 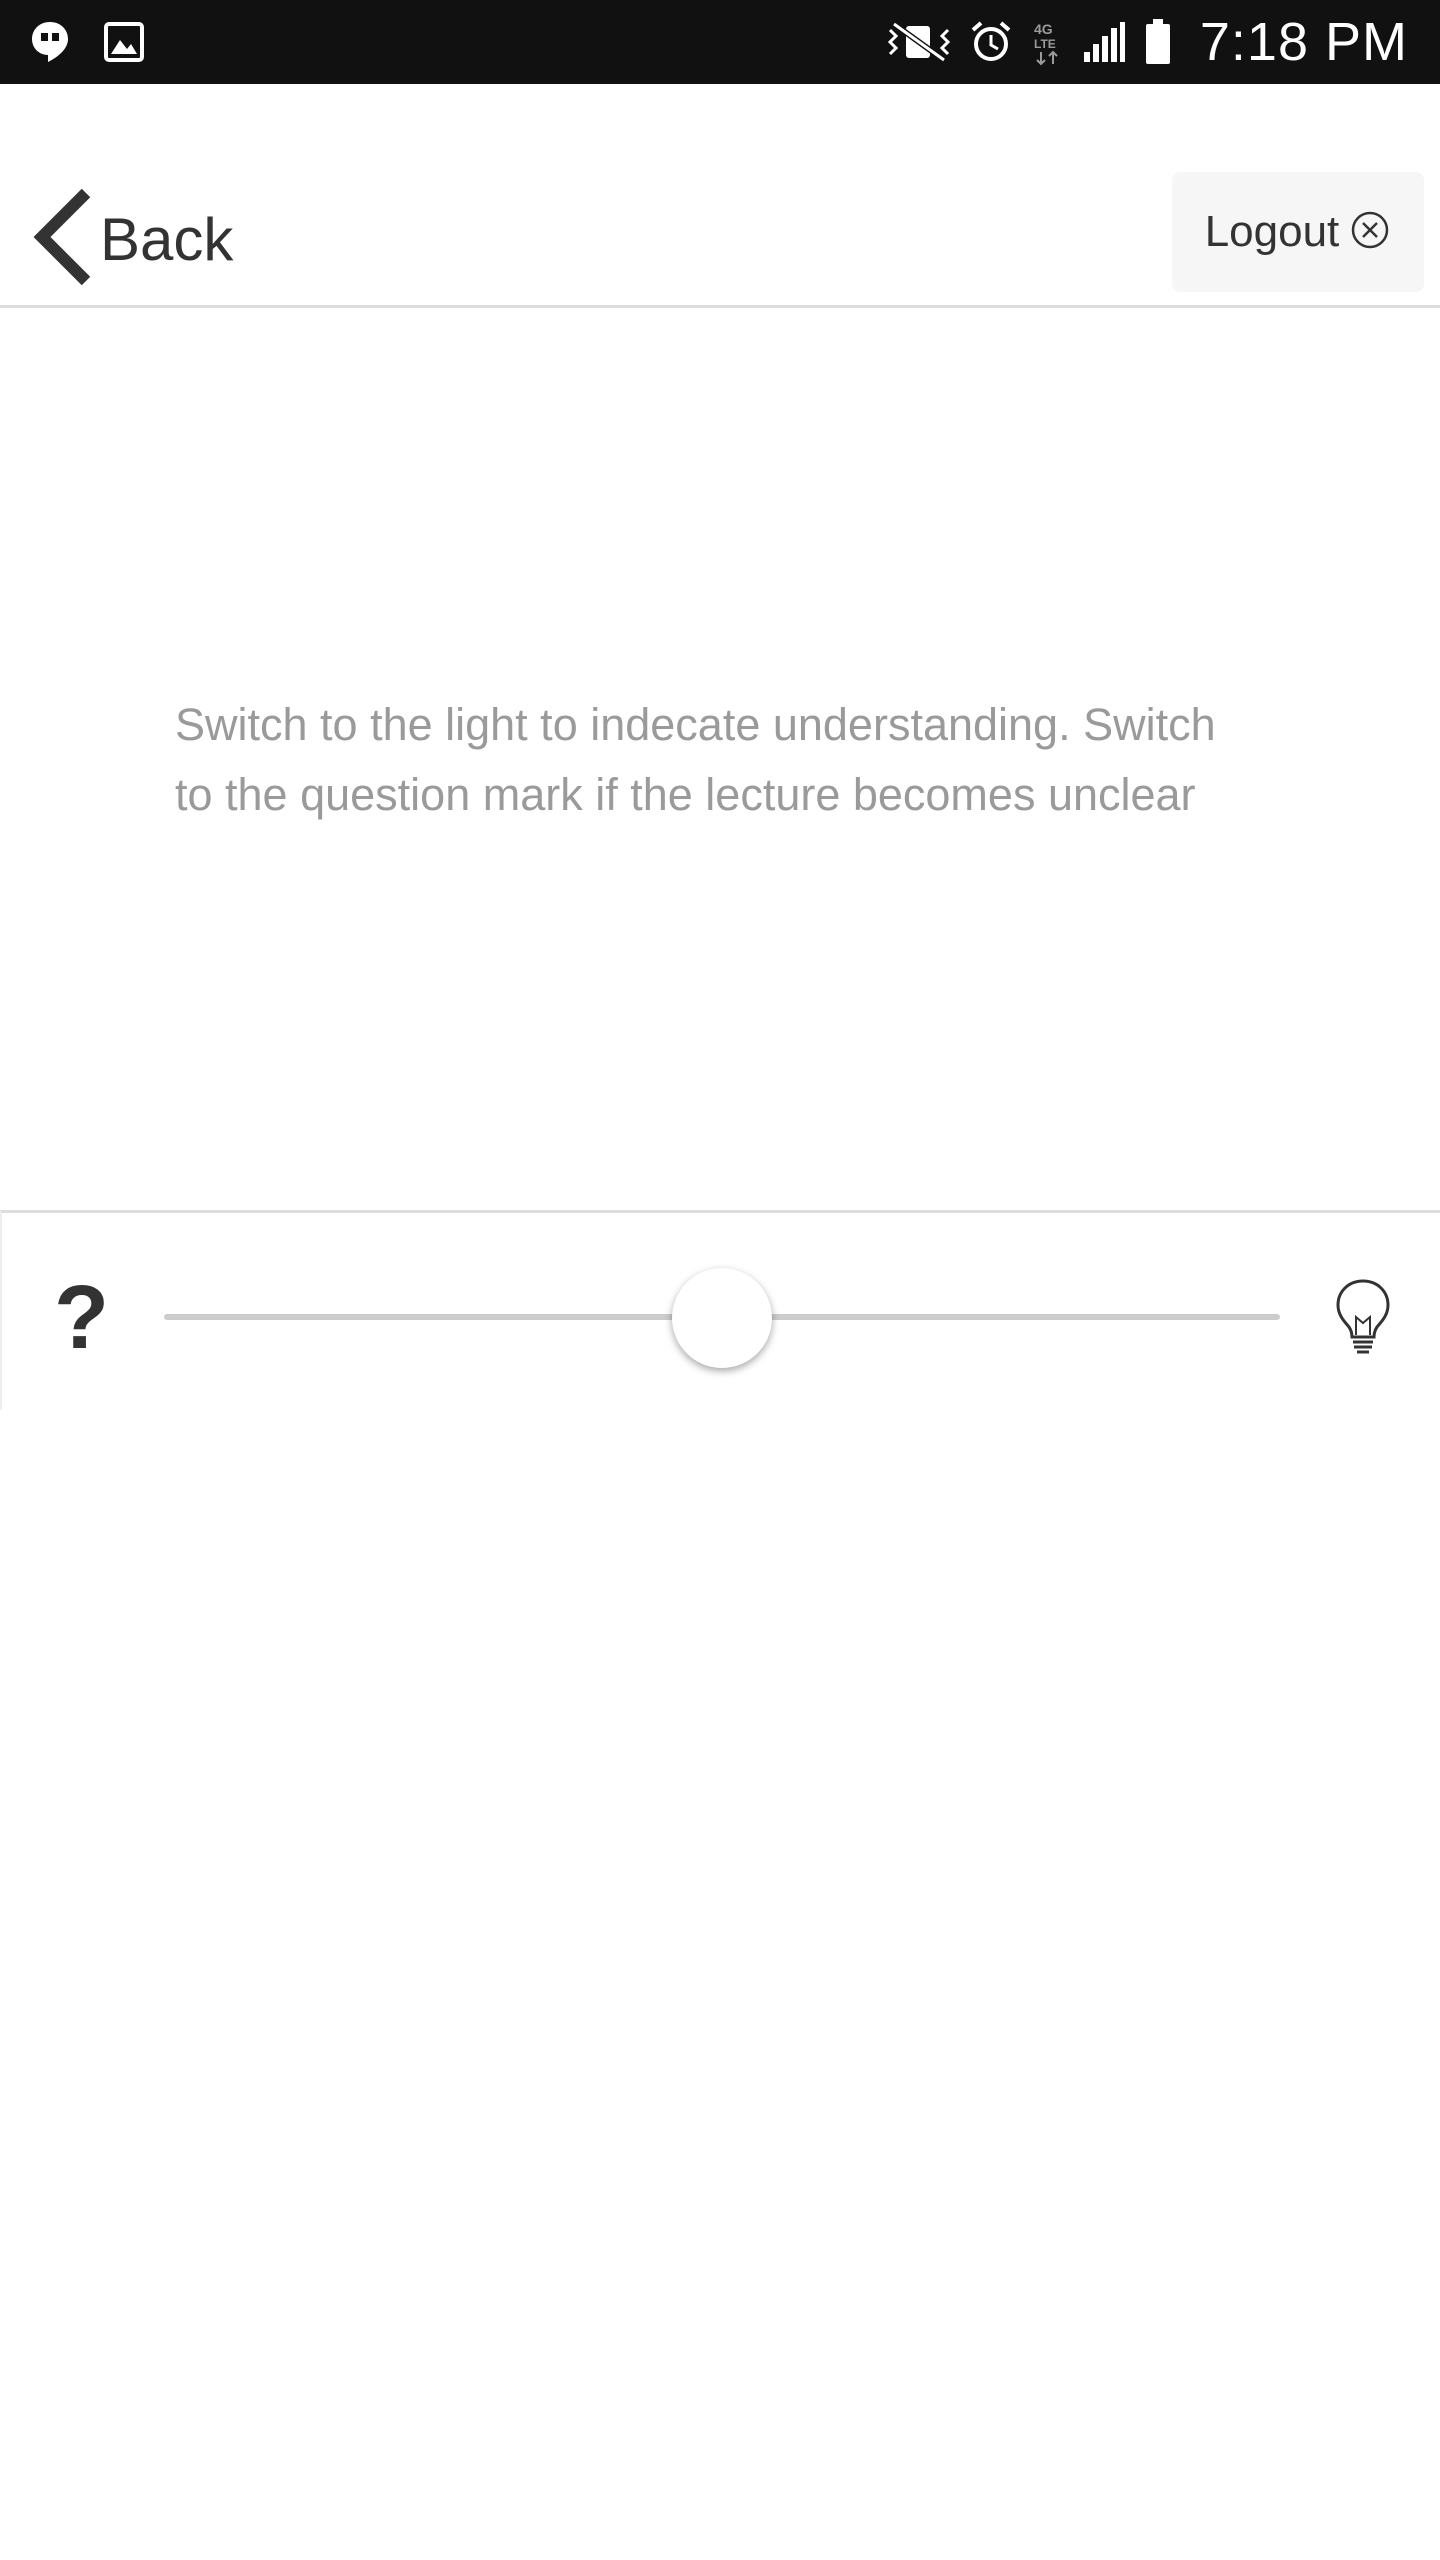 I want to click on svg-text: LTE, so click(x=1045, y=44).